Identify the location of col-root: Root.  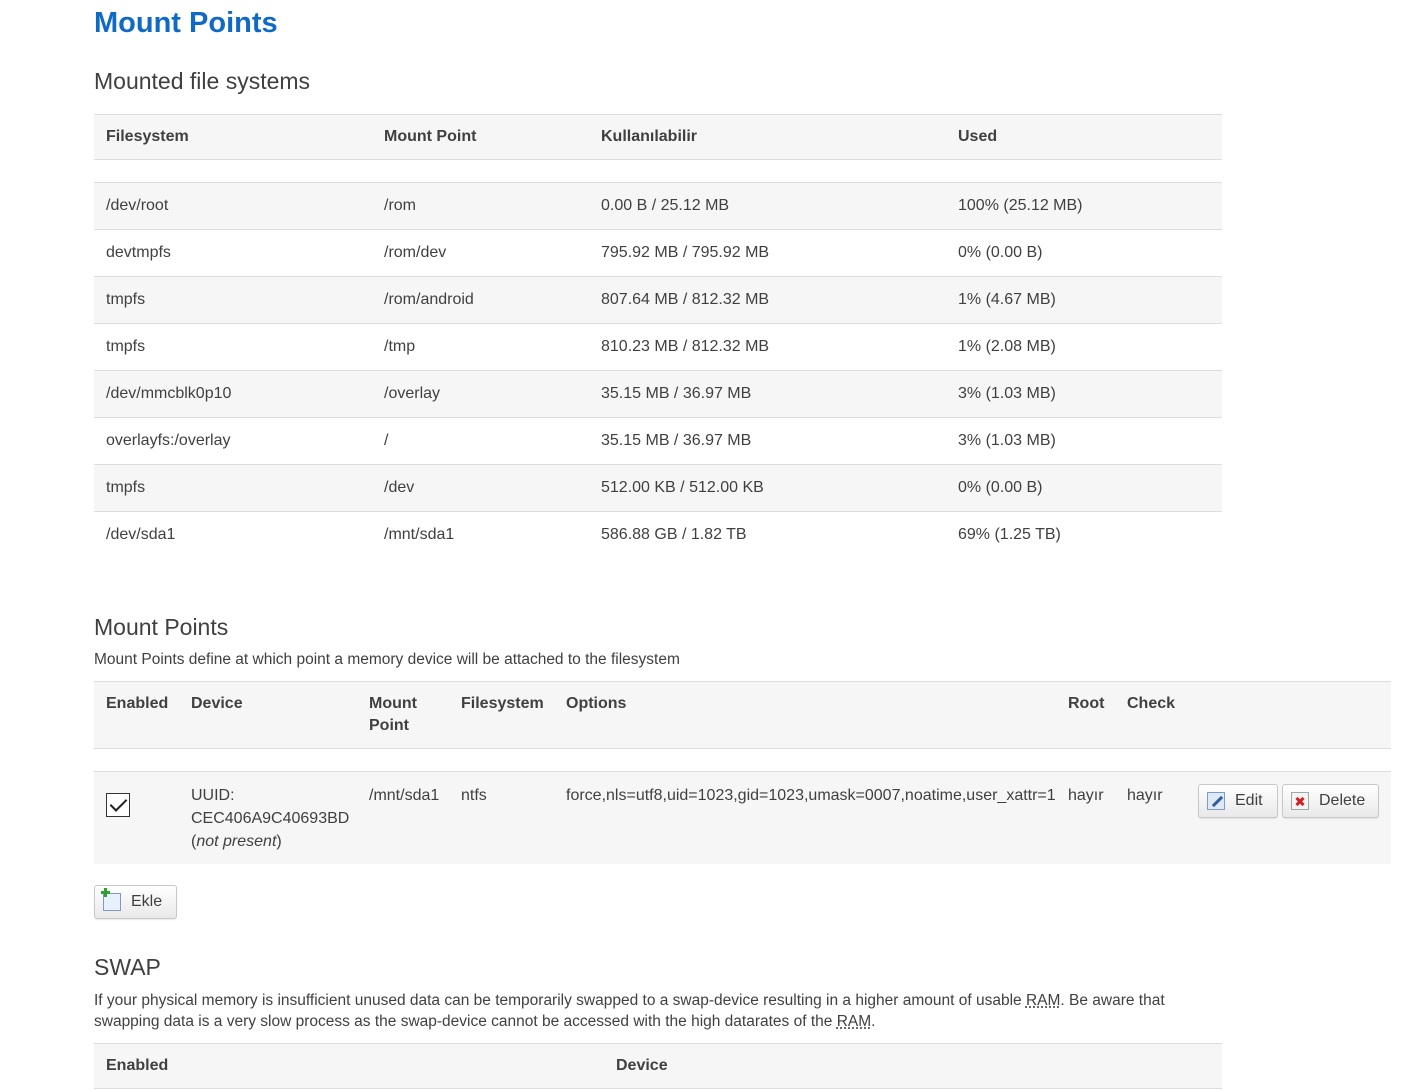
(1086, 703).